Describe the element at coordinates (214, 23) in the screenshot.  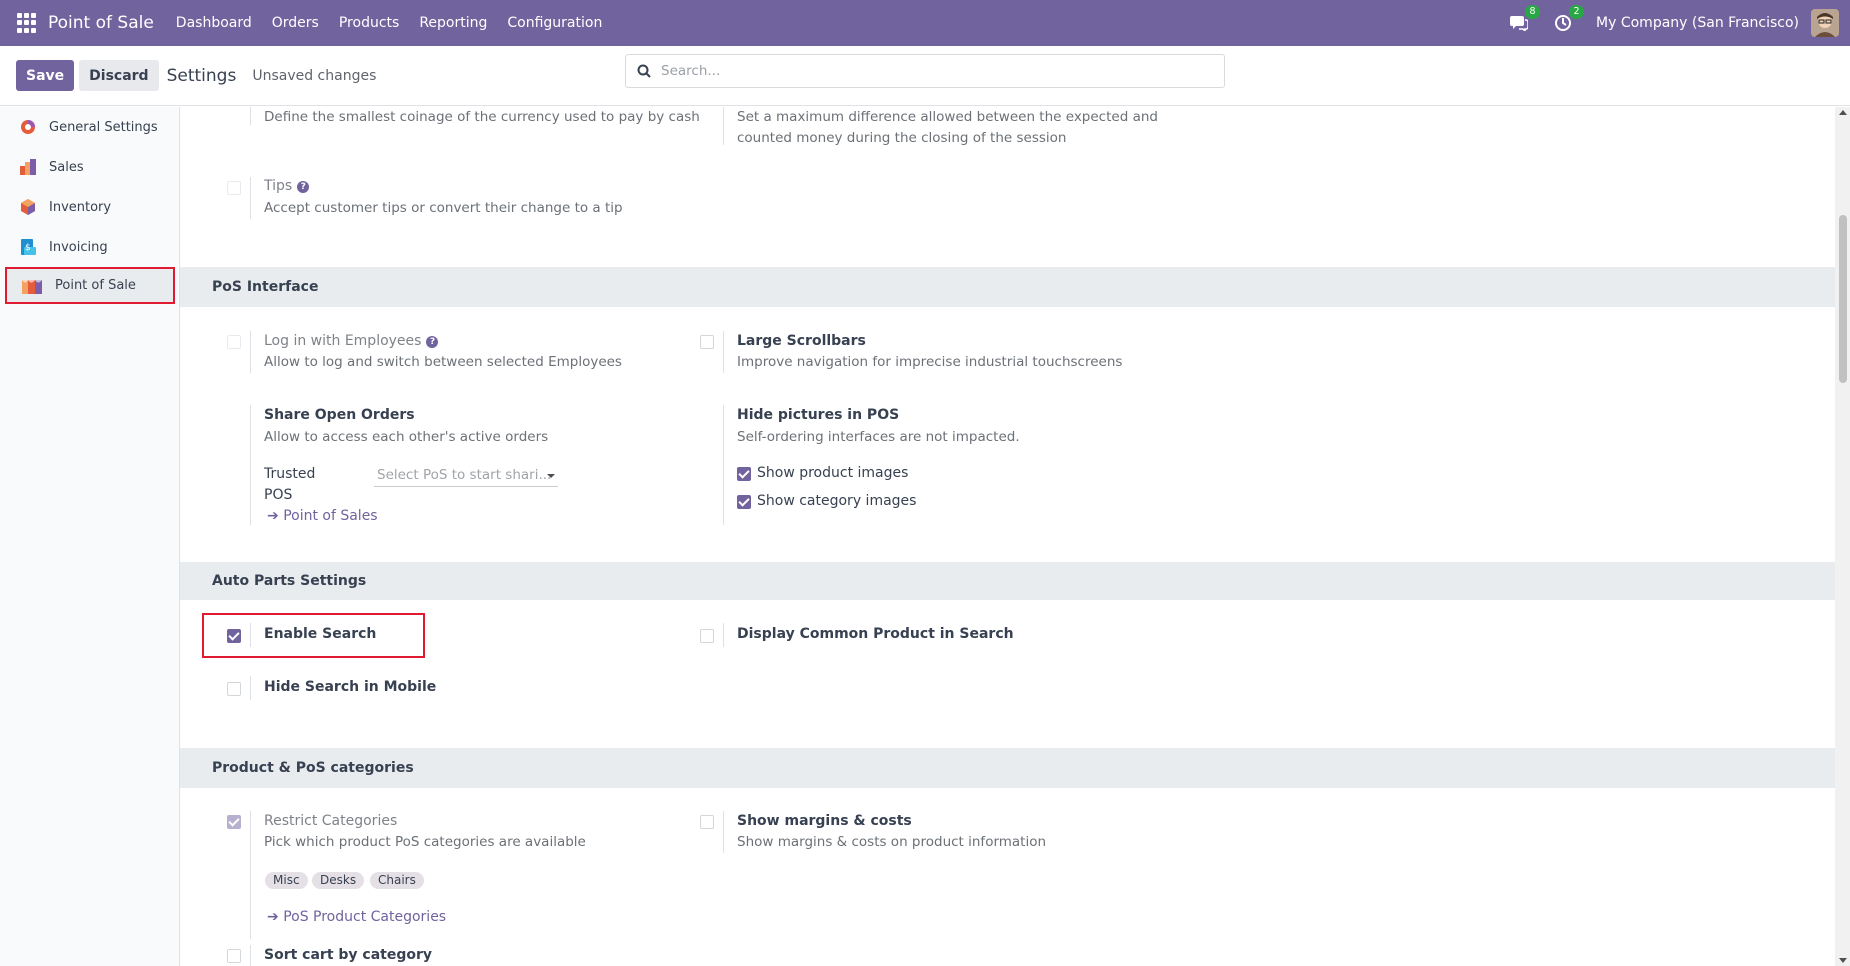
I see `menu-dashboard: Dashboard` at that location.